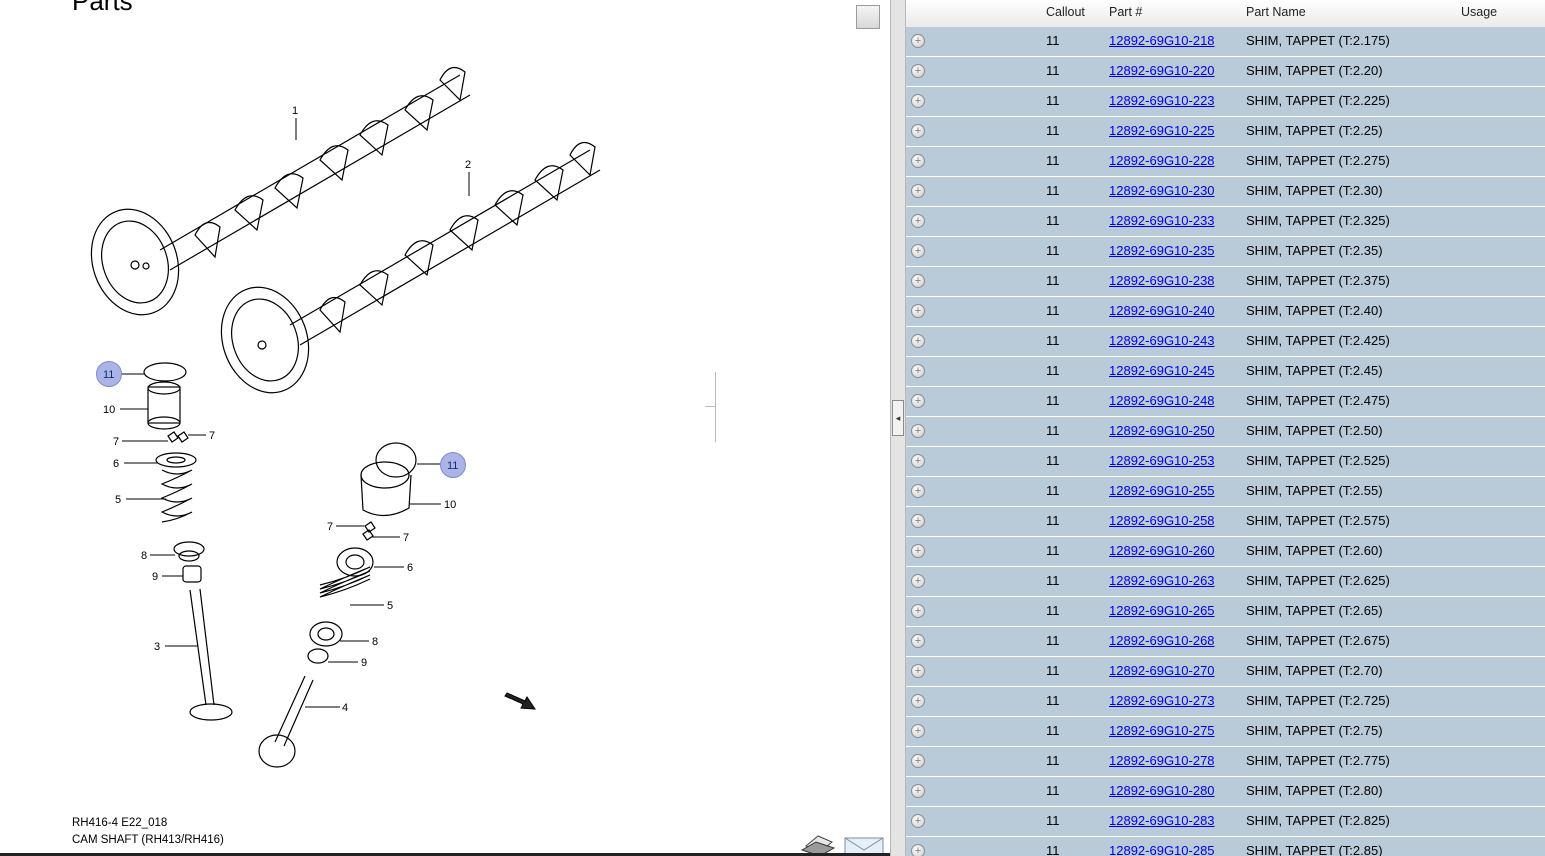 This screenshot has height=856, width=1545. Describe the element at coordinates (1162, 730) in the screenshot. I see `part-number-link: 12892-69G10-275` at that location.